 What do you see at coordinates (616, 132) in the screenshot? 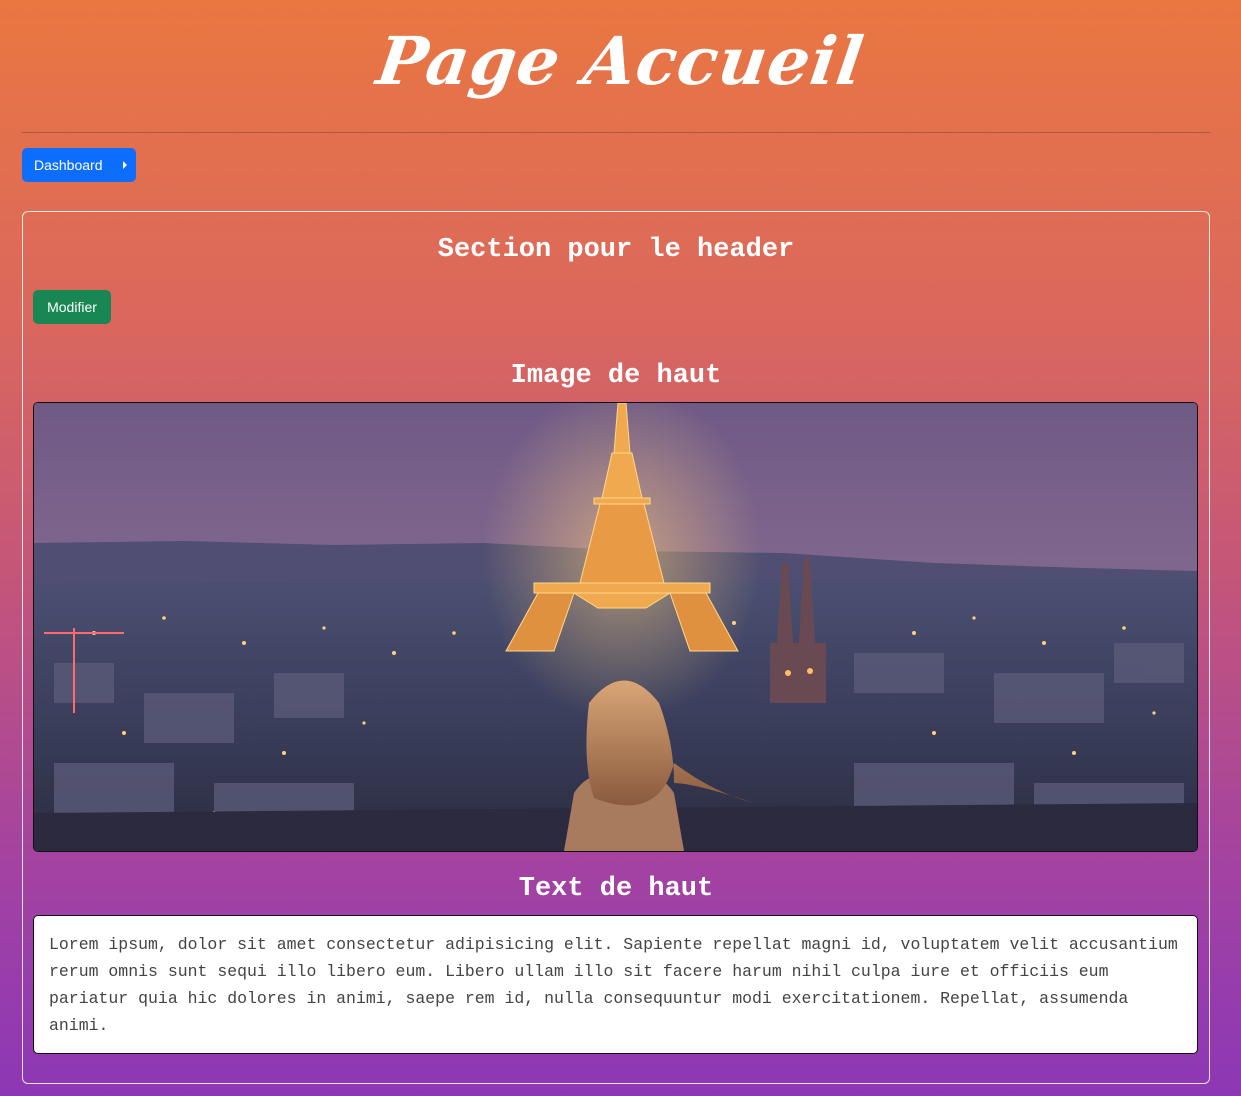
I see `header-divider` at bounding box center [616, 132].